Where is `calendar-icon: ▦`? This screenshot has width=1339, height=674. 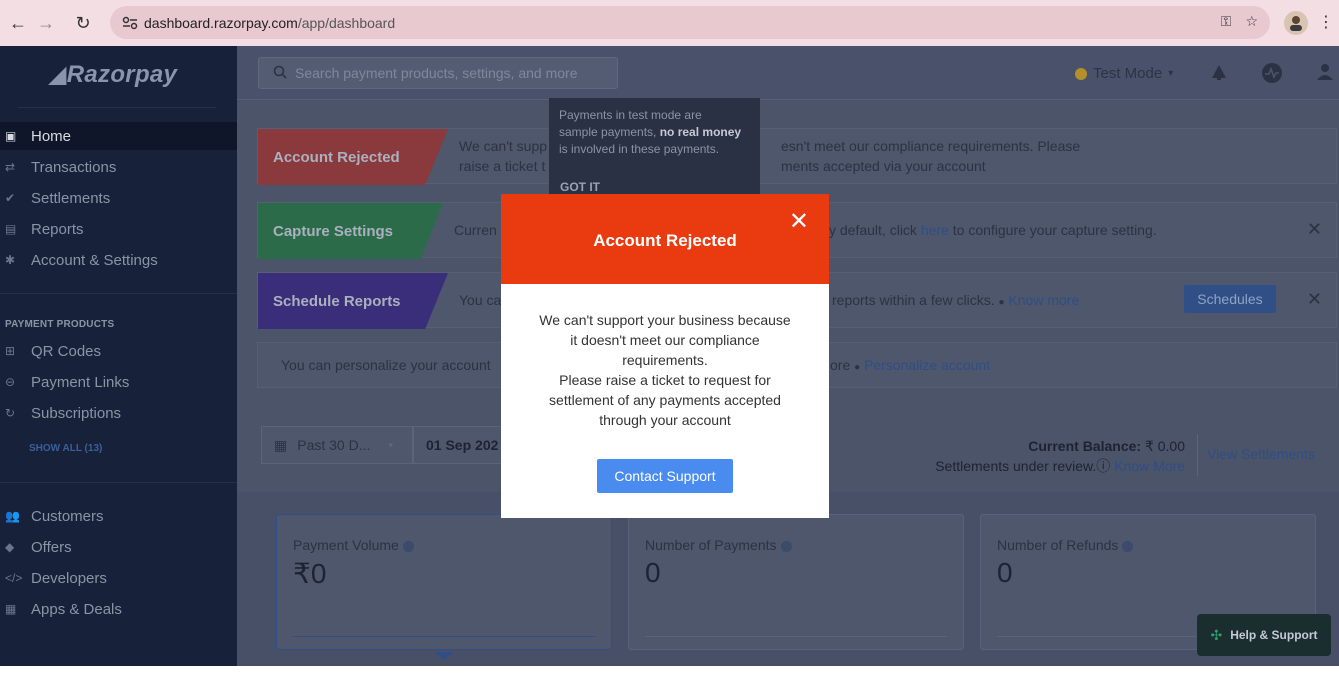 calendar-icon: ▦ is located at coordinates (281, 444).